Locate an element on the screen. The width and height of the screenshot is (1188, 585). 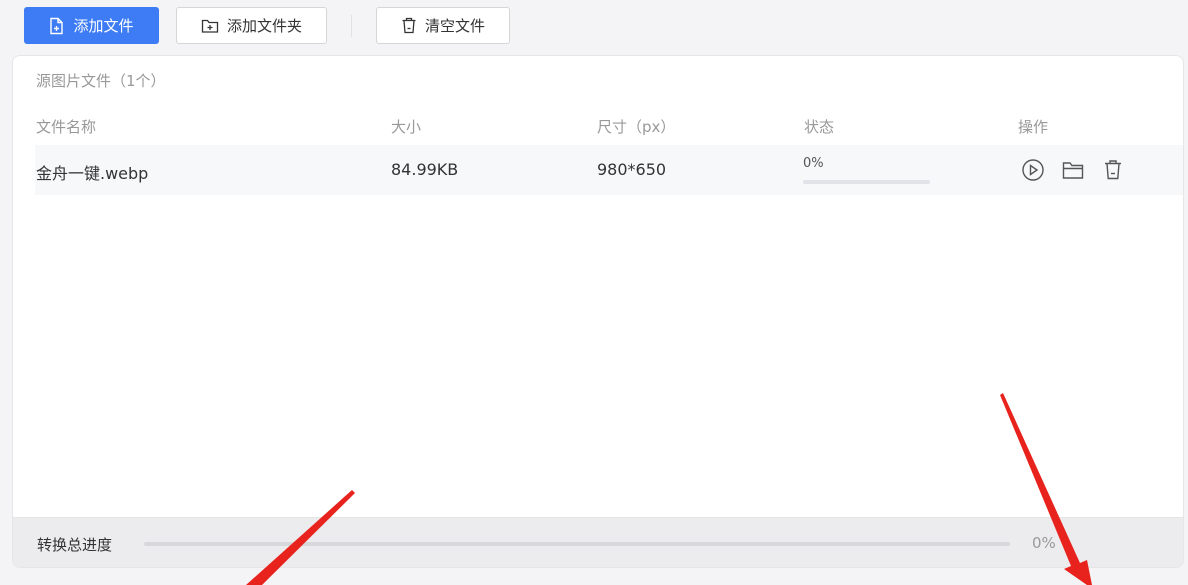
column-header-actions: 操作 is located at coordinates (1033, 127).